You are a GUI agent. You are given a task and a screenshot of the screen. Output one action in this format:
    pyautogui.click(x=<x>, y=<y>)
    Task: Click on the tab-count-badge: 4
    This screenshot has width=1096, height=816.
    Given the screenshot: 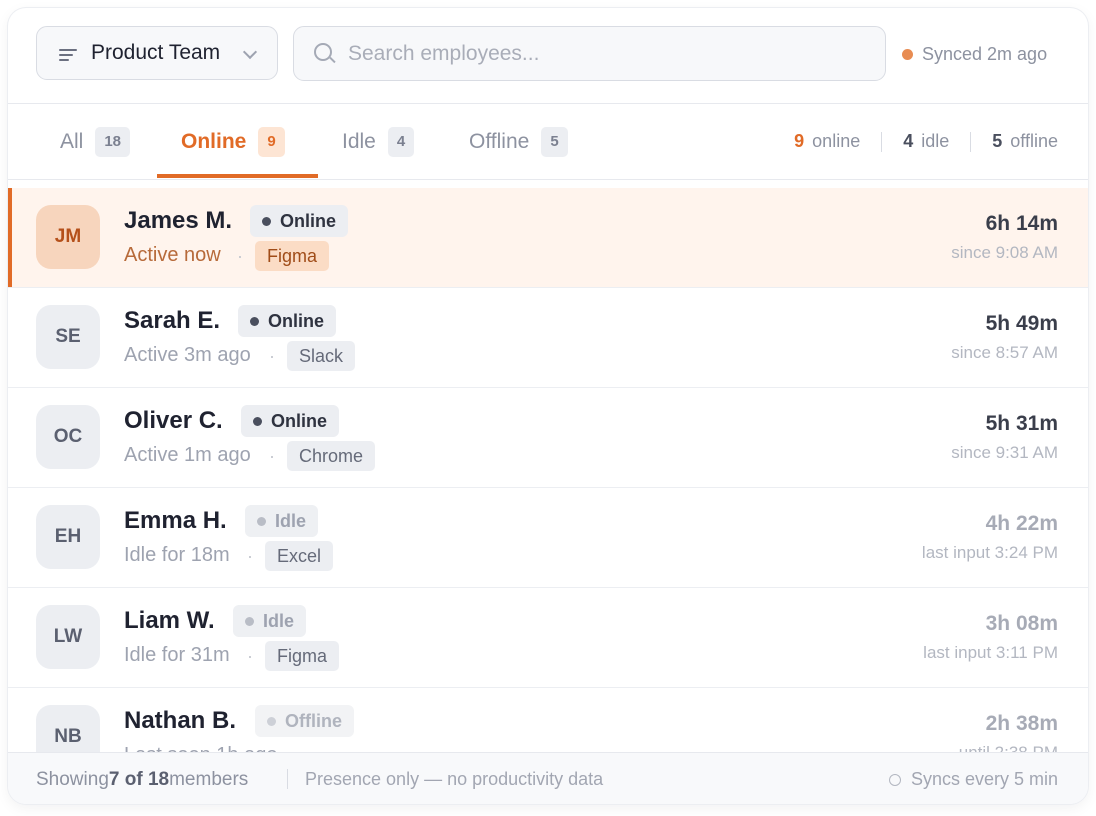 What is the action you would take?
    pyautogui.click(x=401, y=141)
    